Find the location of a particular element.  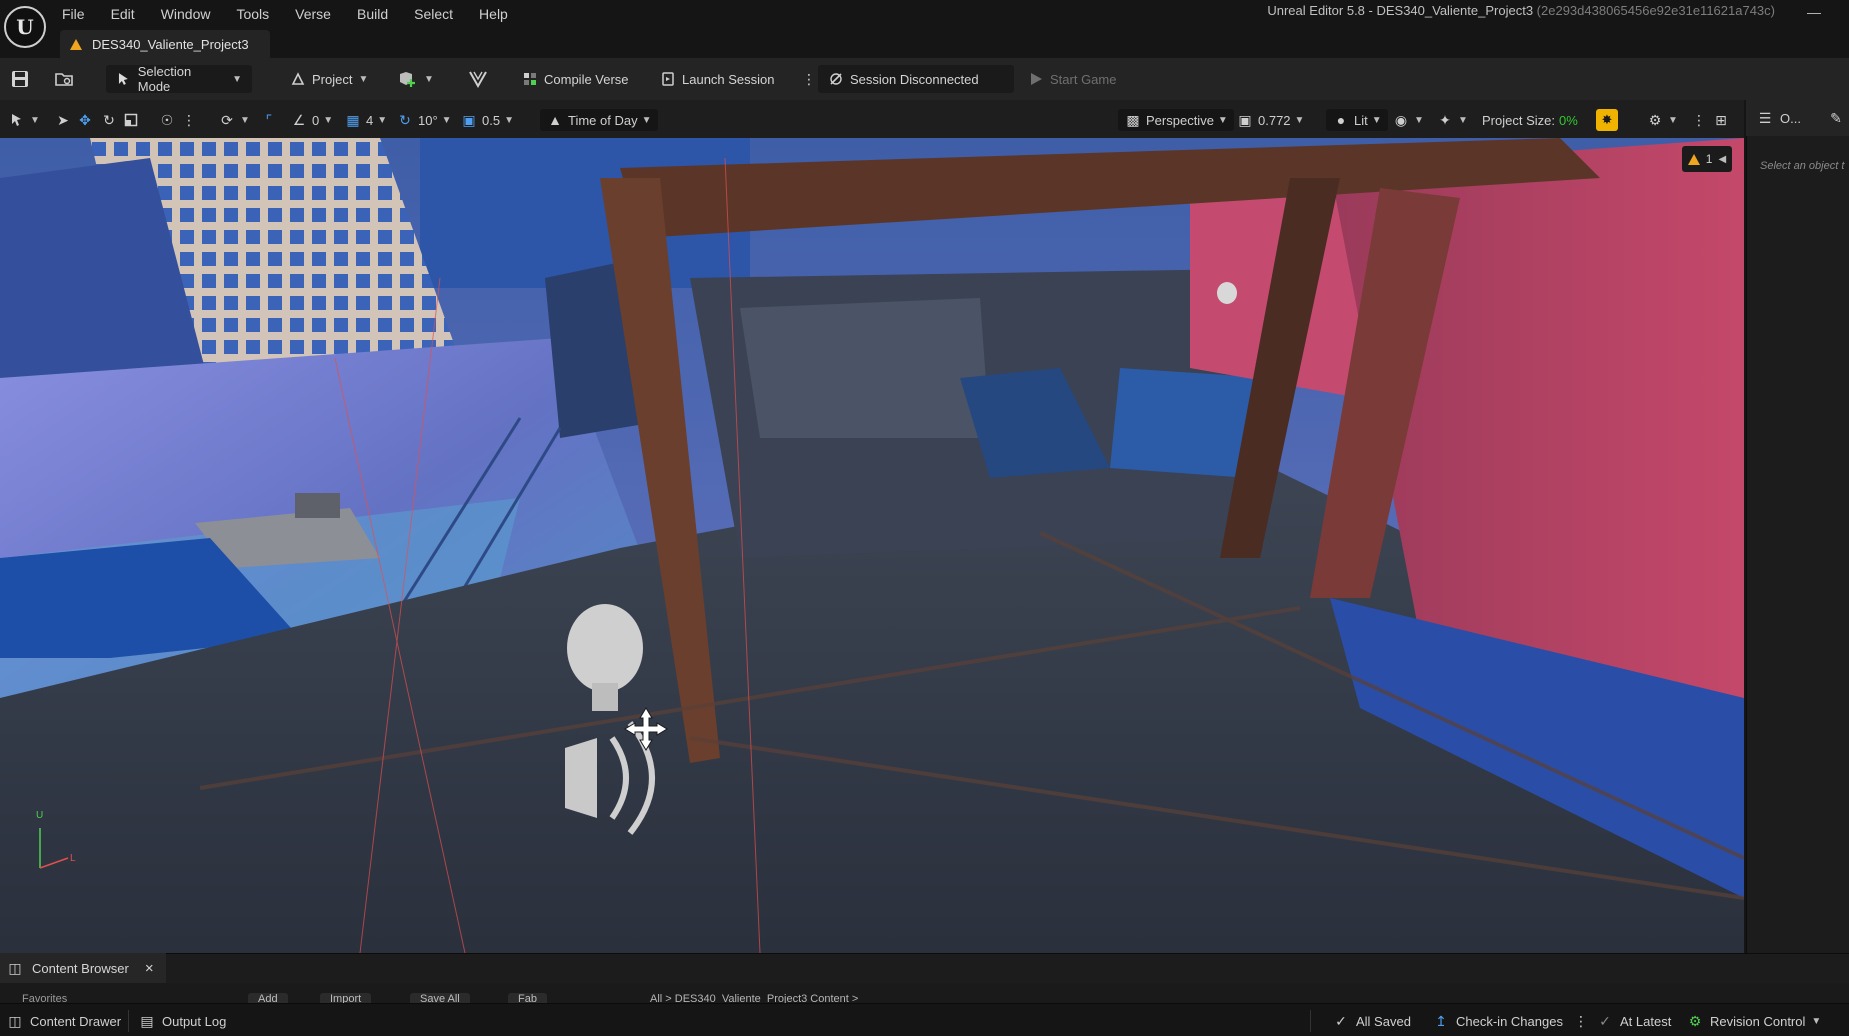

fab-button: Fab is located at coordinates (527, 998).